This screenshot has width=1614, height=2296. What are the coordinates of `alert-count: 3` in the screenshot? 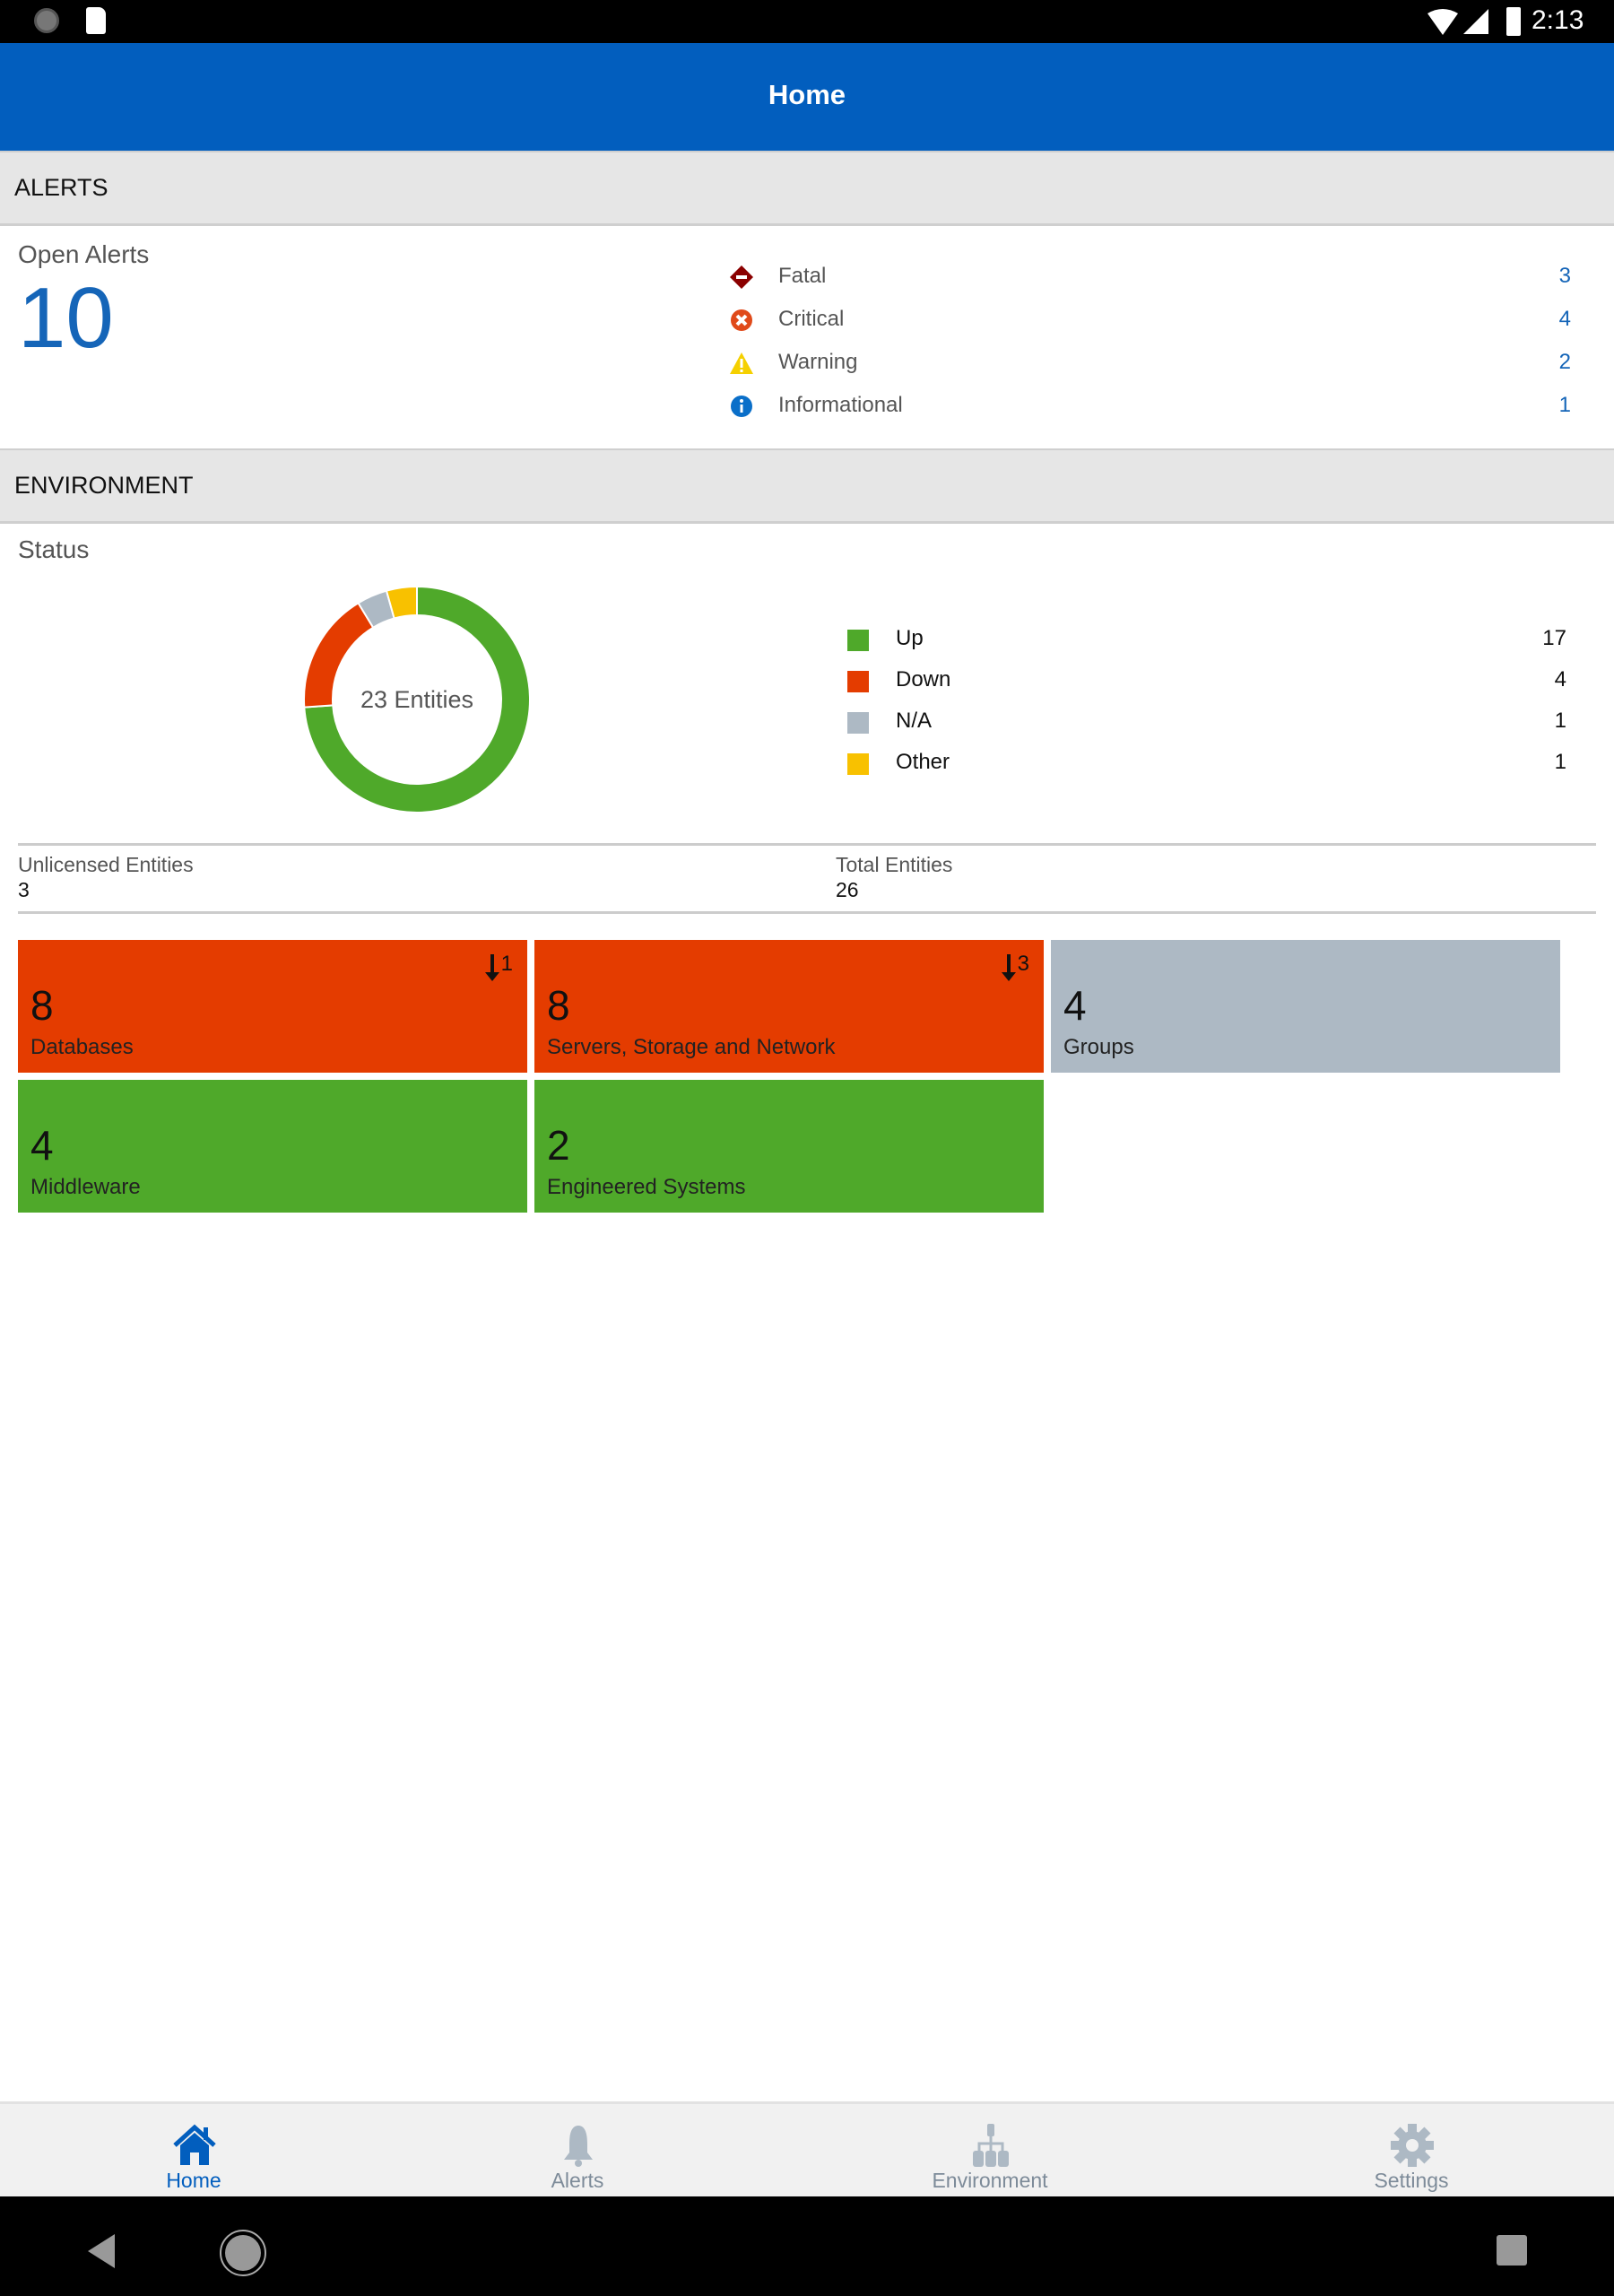 It's located at (1565, 276).